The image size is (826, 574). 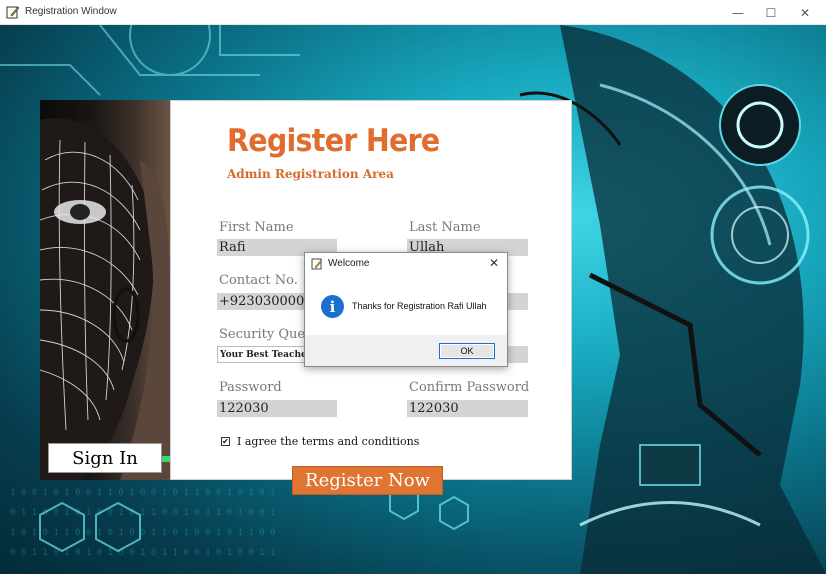 I want to click on form-heading: Register Here, so click(x=333, y=141).